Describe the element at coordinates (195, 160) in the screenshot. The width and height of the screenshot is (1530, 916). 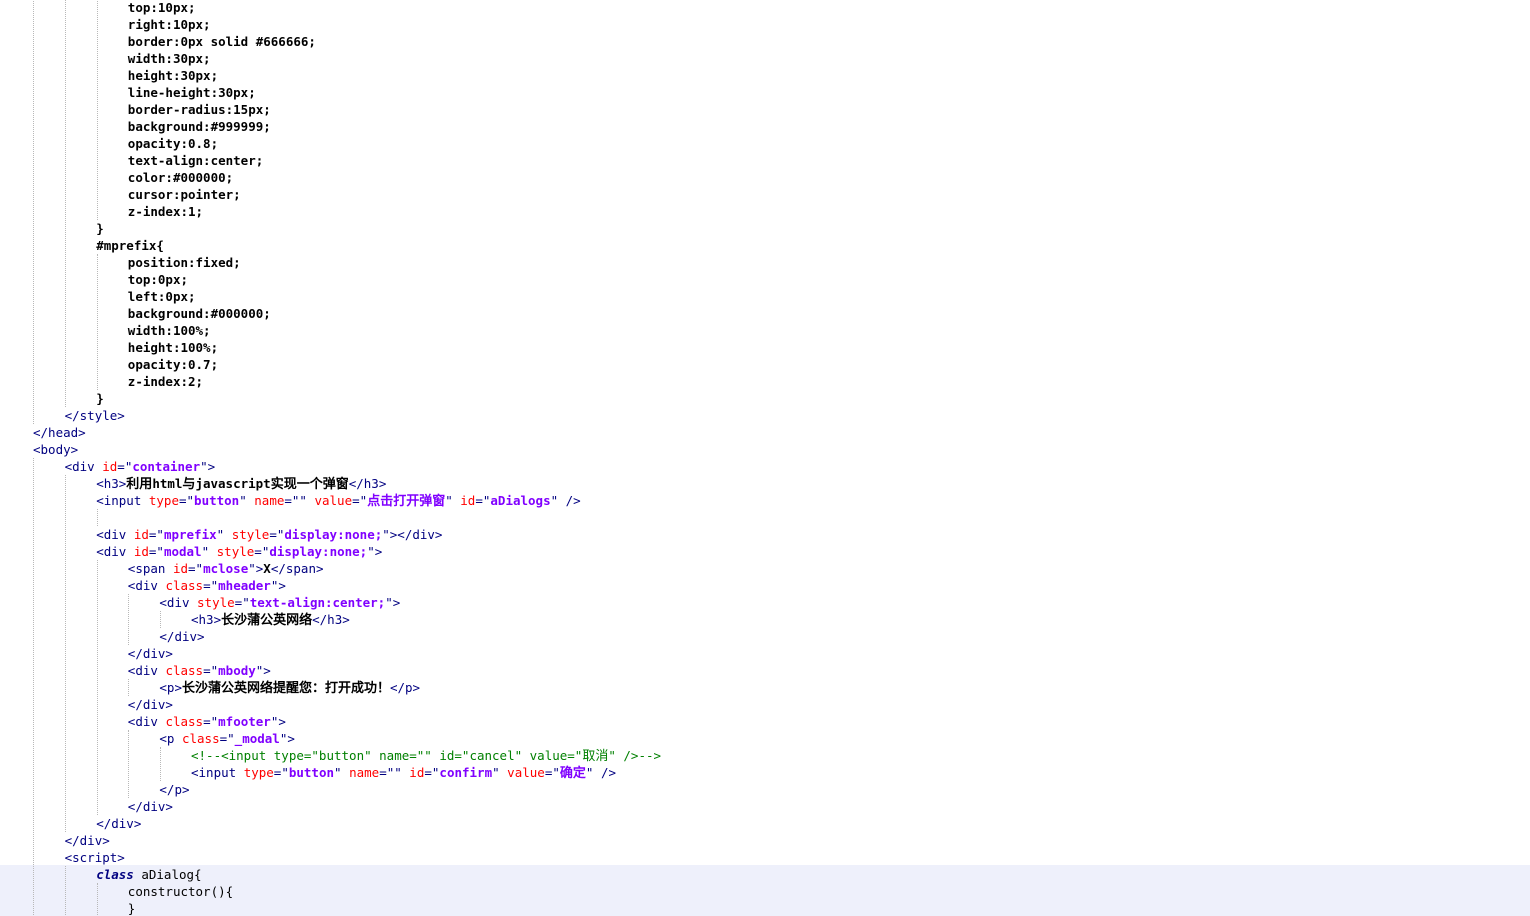
I see `code-line: text-align:center;` at that location.